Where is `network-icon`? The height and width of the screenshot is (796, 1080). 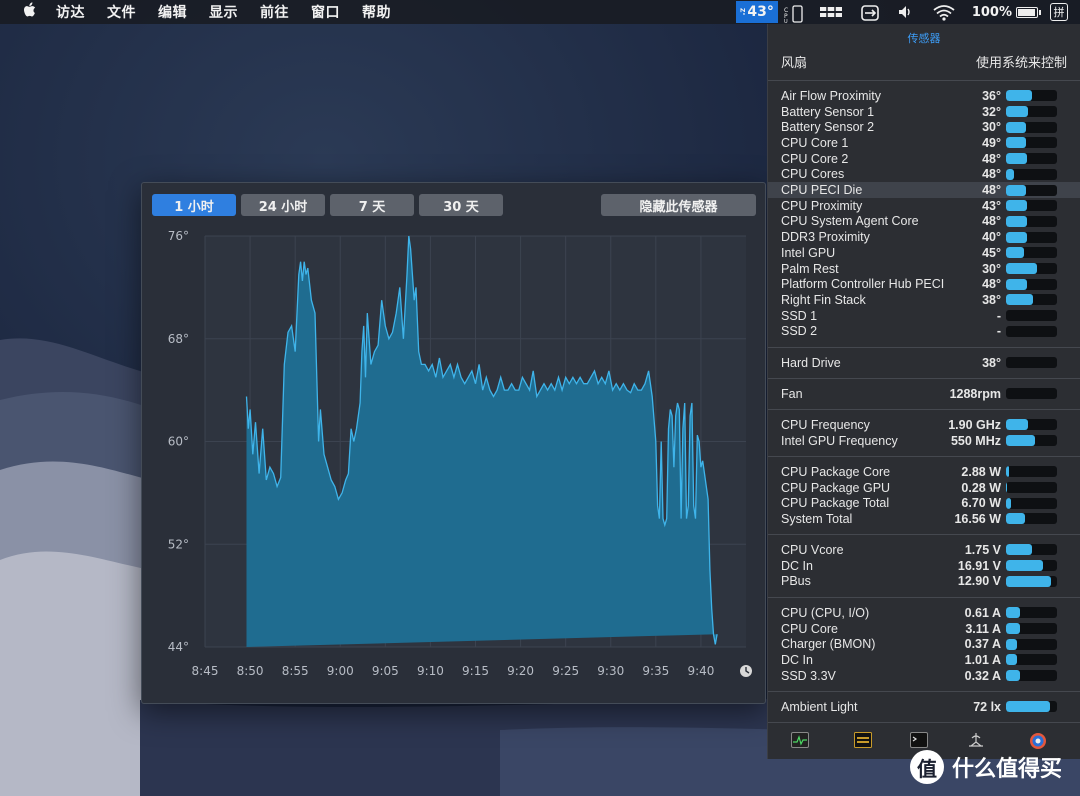 network-icon is located at coordinates (976, 740).